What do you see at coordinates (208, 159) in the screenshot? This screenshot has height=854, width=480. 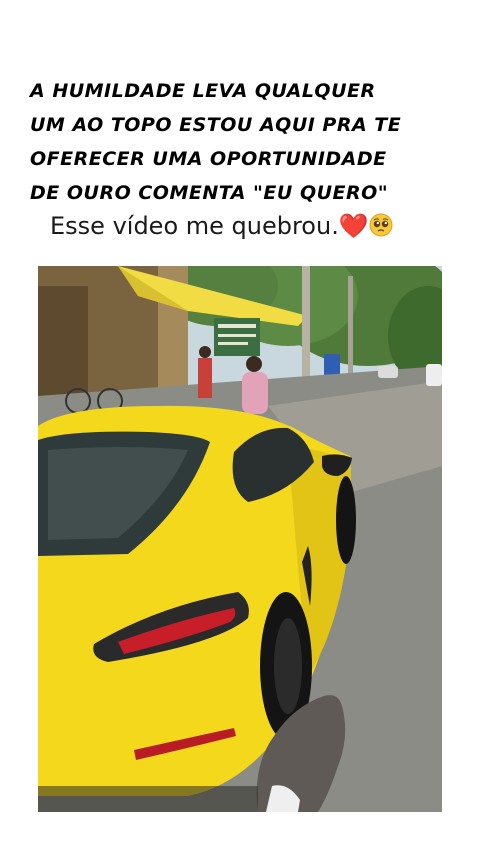 I see `headline-line-3: OFERECER UMA OPORTUNIDADE` at bounding box center [208, 159].